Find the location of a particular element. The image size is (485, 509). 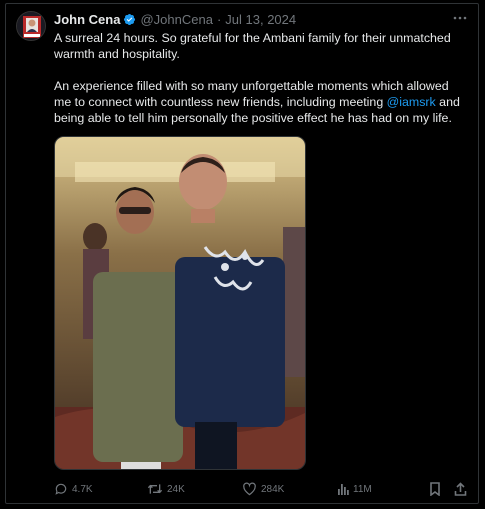

bookmark-icon is located at coordinates (435, 489).